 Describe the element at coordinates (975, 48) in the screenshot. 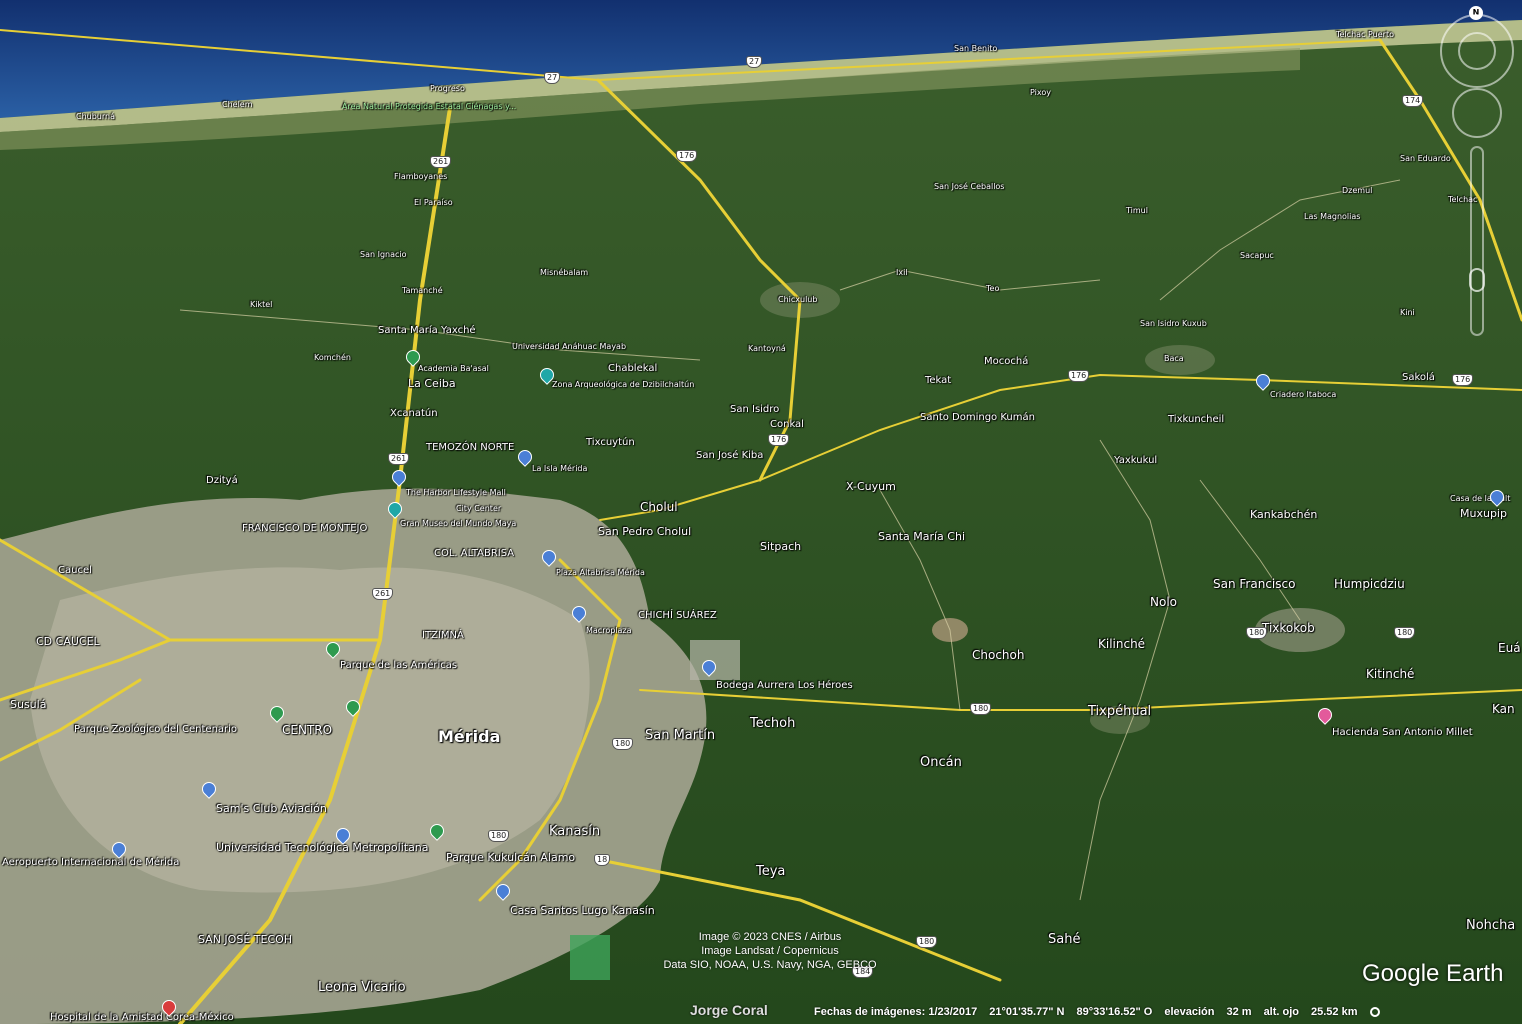

I see `place-san-benito: San Benito` at that location.